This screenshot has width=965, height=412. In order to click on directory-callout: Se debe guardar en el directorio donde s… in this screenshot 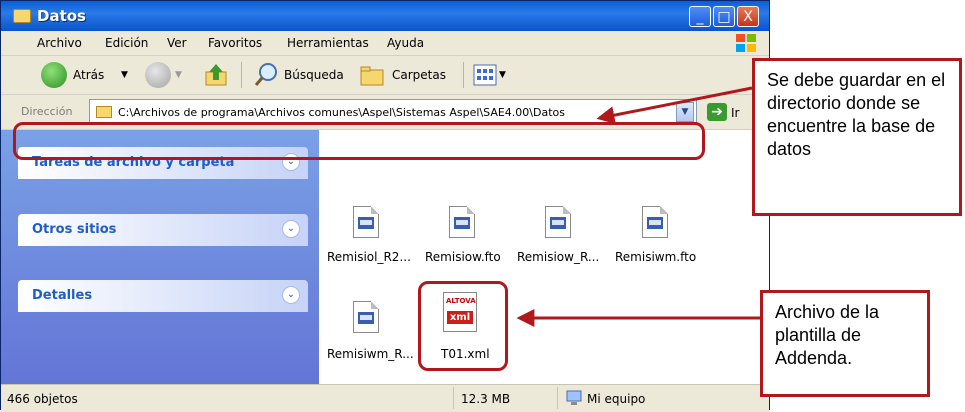, I will do `click(857, 137)`.